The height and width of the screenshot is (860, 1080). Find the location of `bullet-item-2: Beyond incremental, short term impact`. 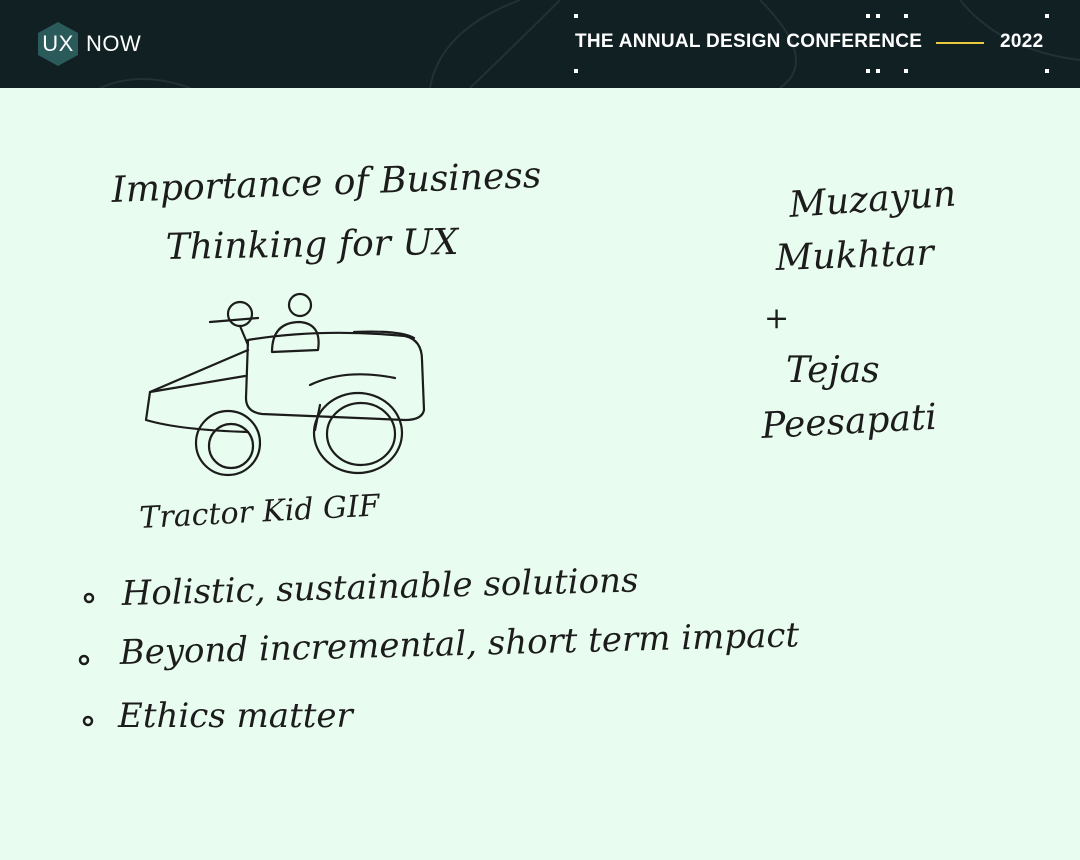

bullet-item-2: Beyond incremental, short term impact is located at coordinates (459, 644).